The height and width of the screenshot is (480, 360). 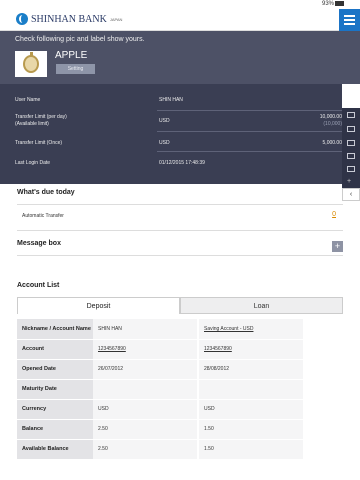 What do you see at coordinates (180, 20) in the screenshot?
I see `app-header: SHINHAN BANK JAPAN` at bounding box center [180, 20].